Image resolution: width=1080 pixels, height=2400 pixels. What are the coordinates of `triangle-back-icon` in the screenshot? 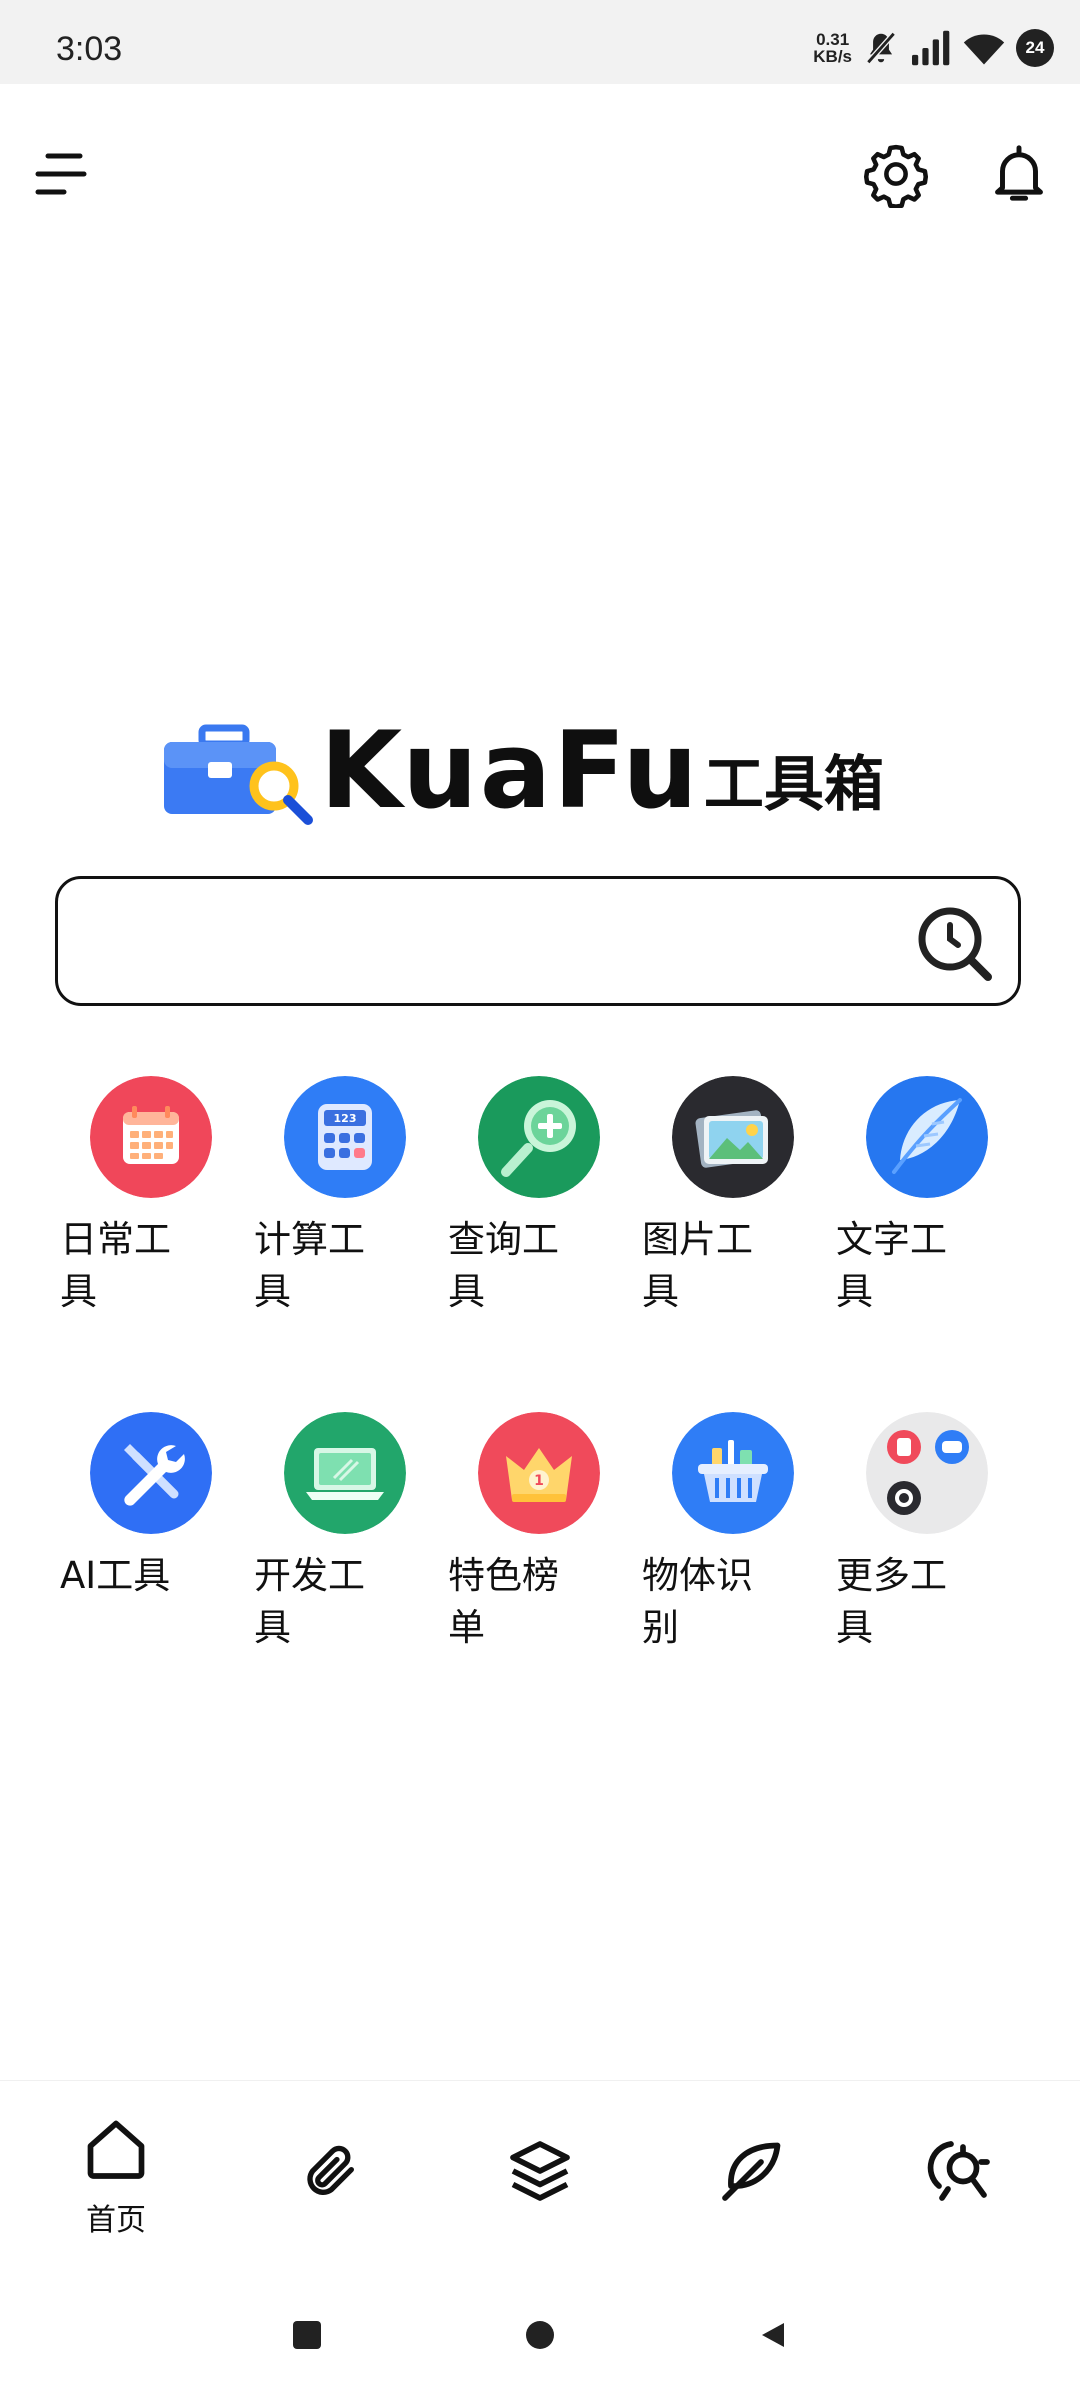 It's located at (773, 2335).